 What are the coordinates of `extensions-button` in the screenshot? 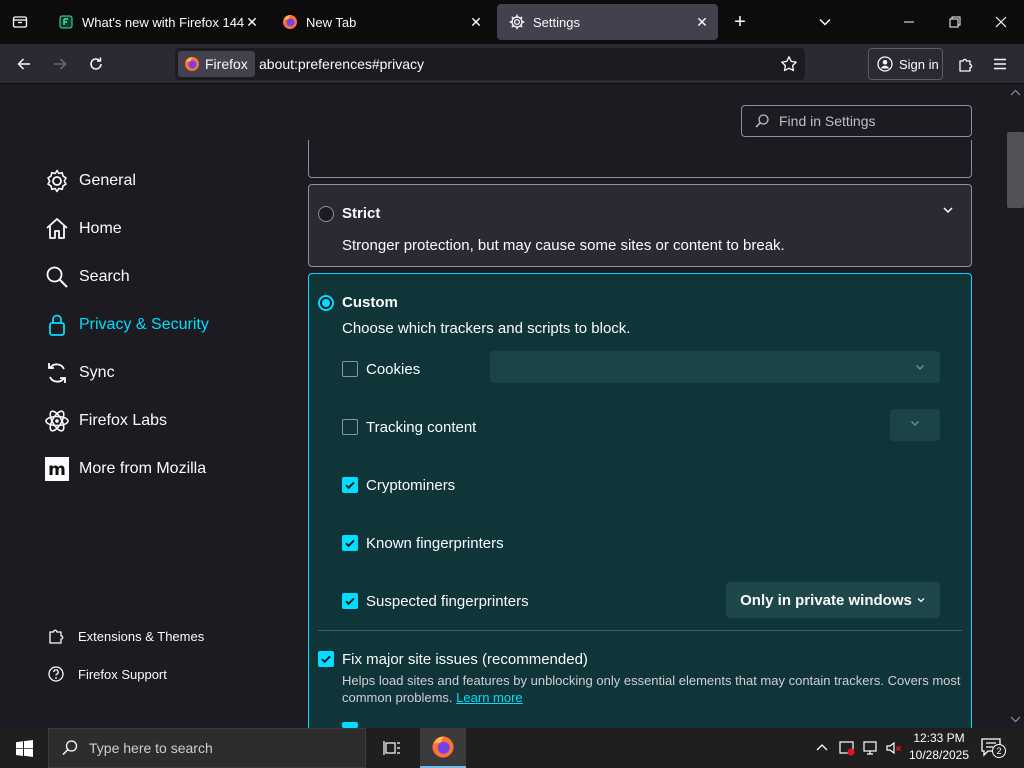 It's located at (965, 64).